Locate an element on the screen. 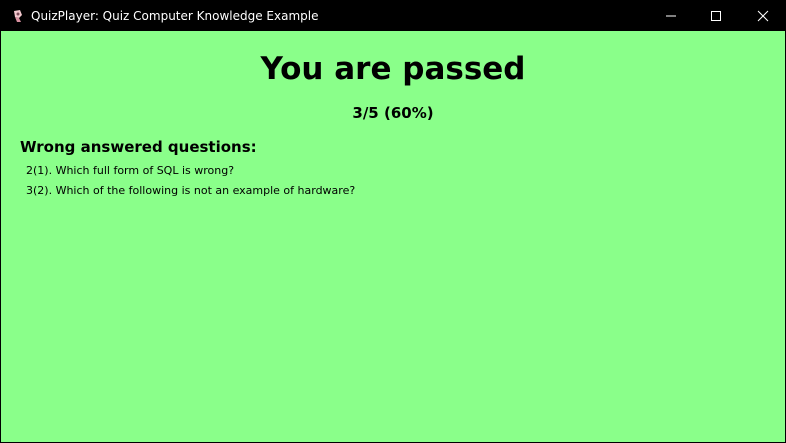 This screenshot has width=786, height=443. maximize-button is located at coordinates (716, 15).